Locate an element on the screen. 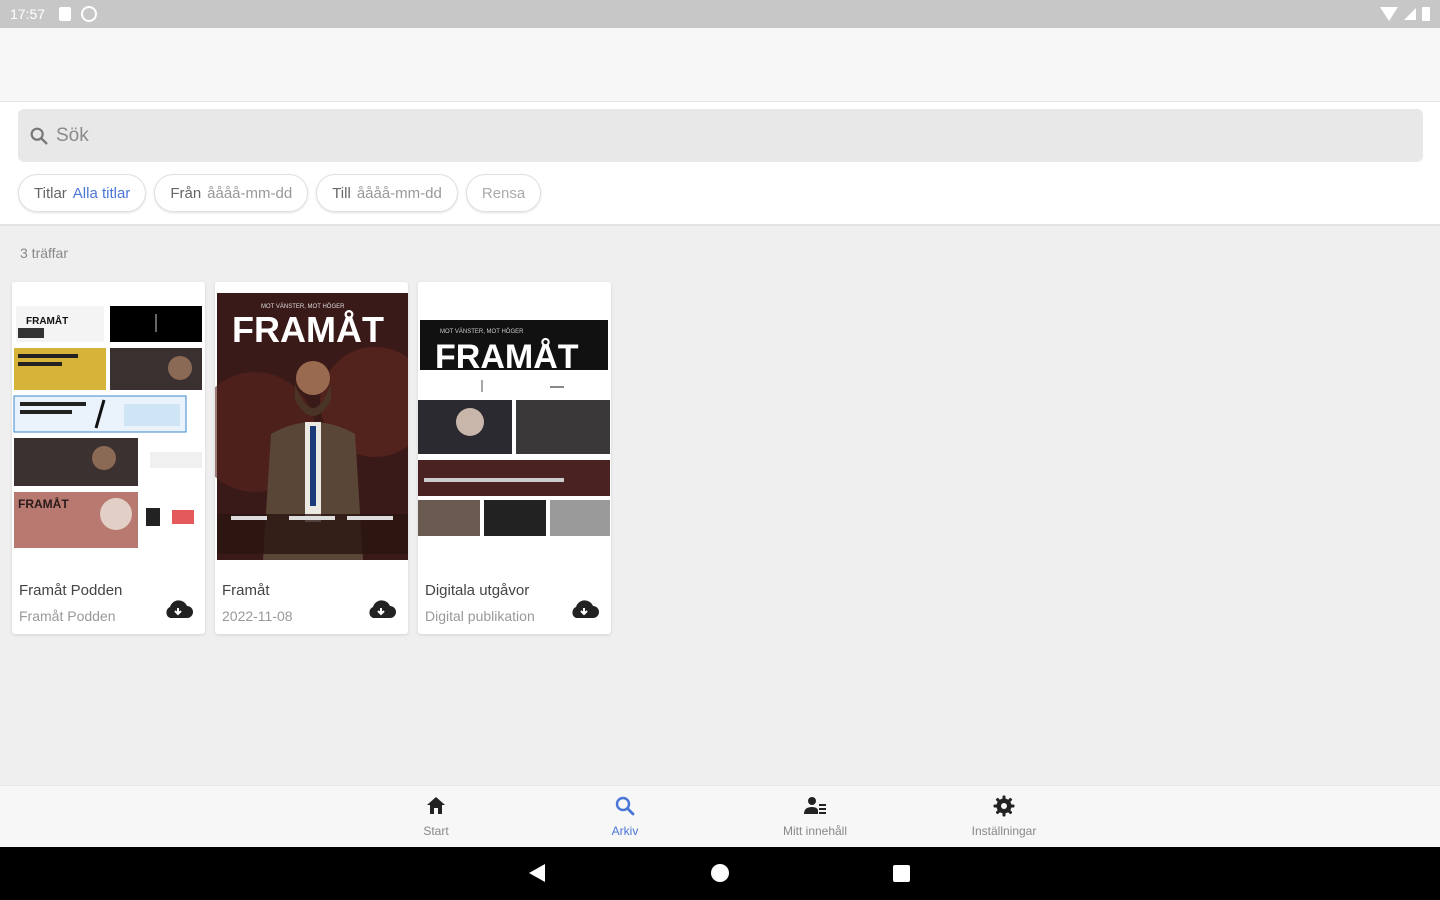 Image resolution: width=1440 pixels, height=900 pixels. card-title: Framåt Podden is located at coordinates (71, 590).